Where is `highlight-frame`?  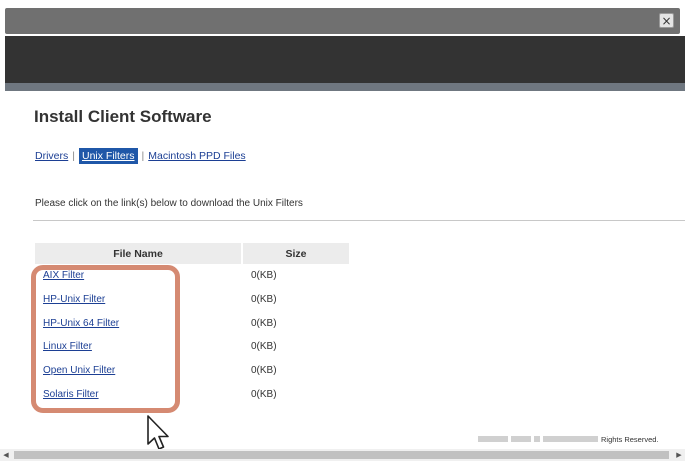
highlight-frame is located at coordinates (105, 339).